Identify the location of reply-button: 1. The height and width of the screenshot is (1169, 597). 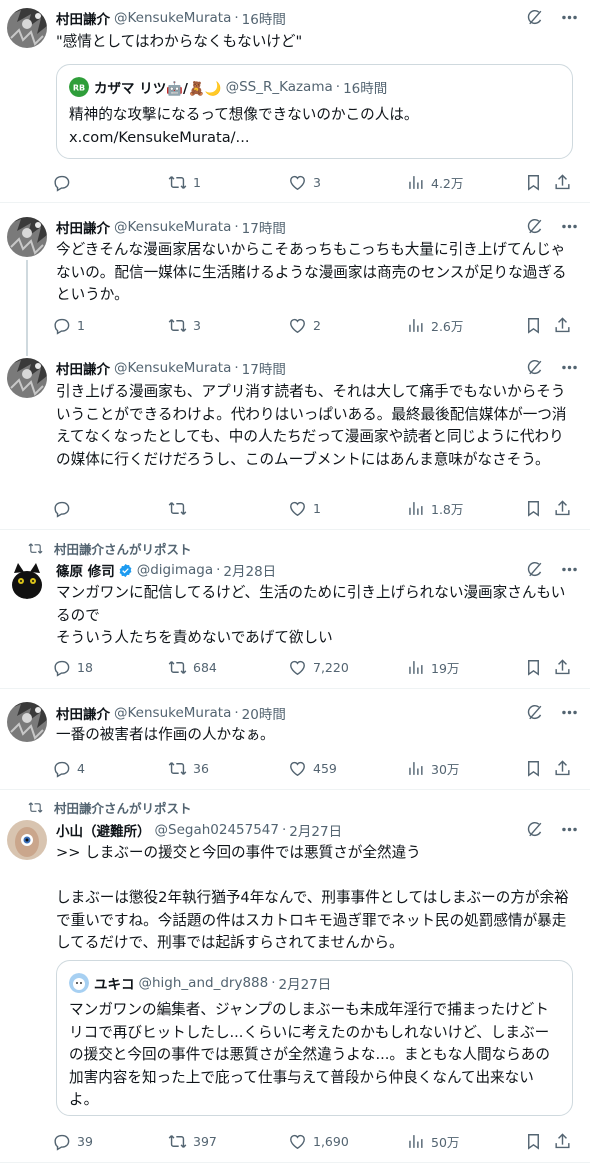
(68, 325).